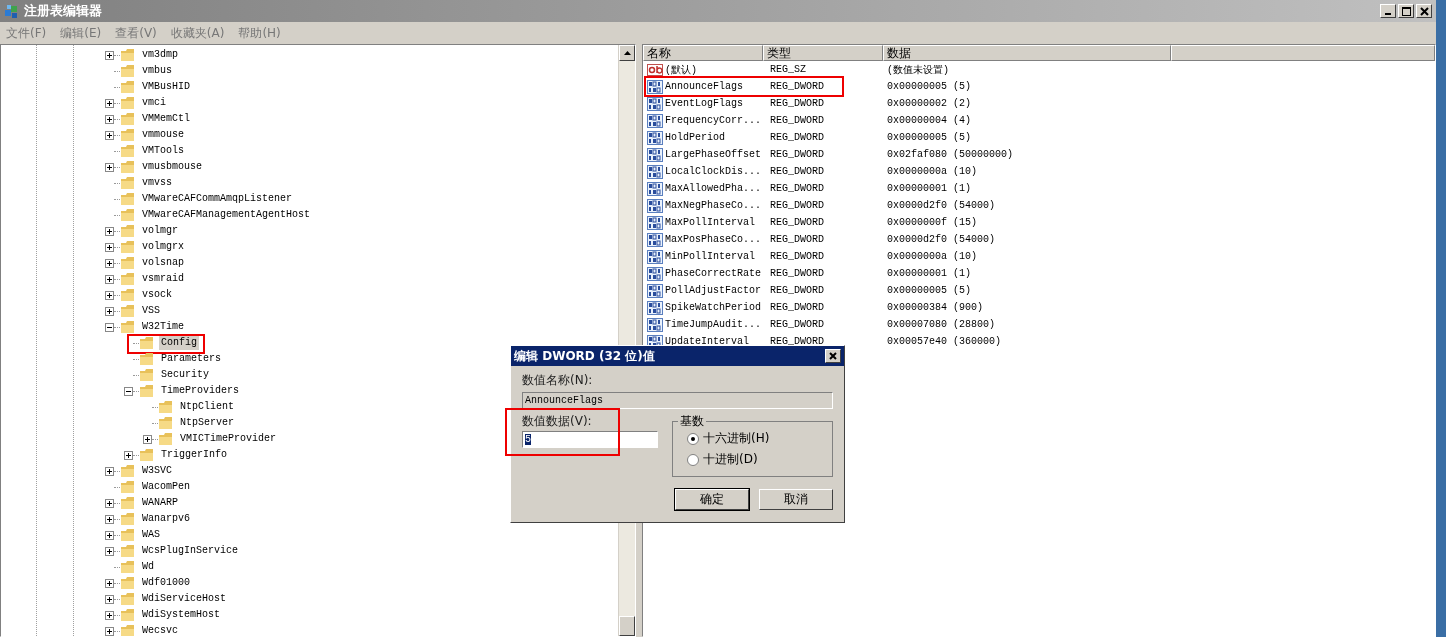  I want to click on tree-item: WcsPlugInService, so click(190, 551).